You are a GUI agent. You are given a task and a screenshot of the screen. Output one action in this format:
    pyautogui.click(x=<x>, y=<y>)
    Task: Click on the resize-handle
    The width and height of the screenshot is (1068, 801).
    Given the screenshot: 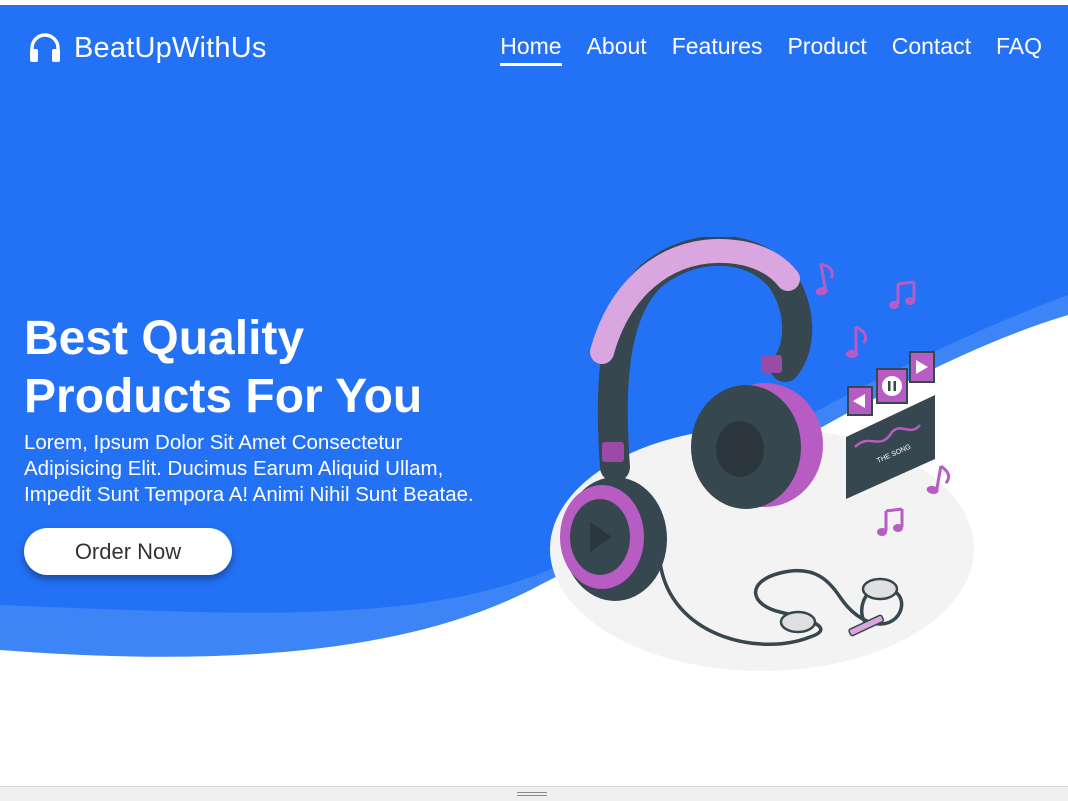 What is the action you would take?
    pyautogui.click(x=532, y=795)
    